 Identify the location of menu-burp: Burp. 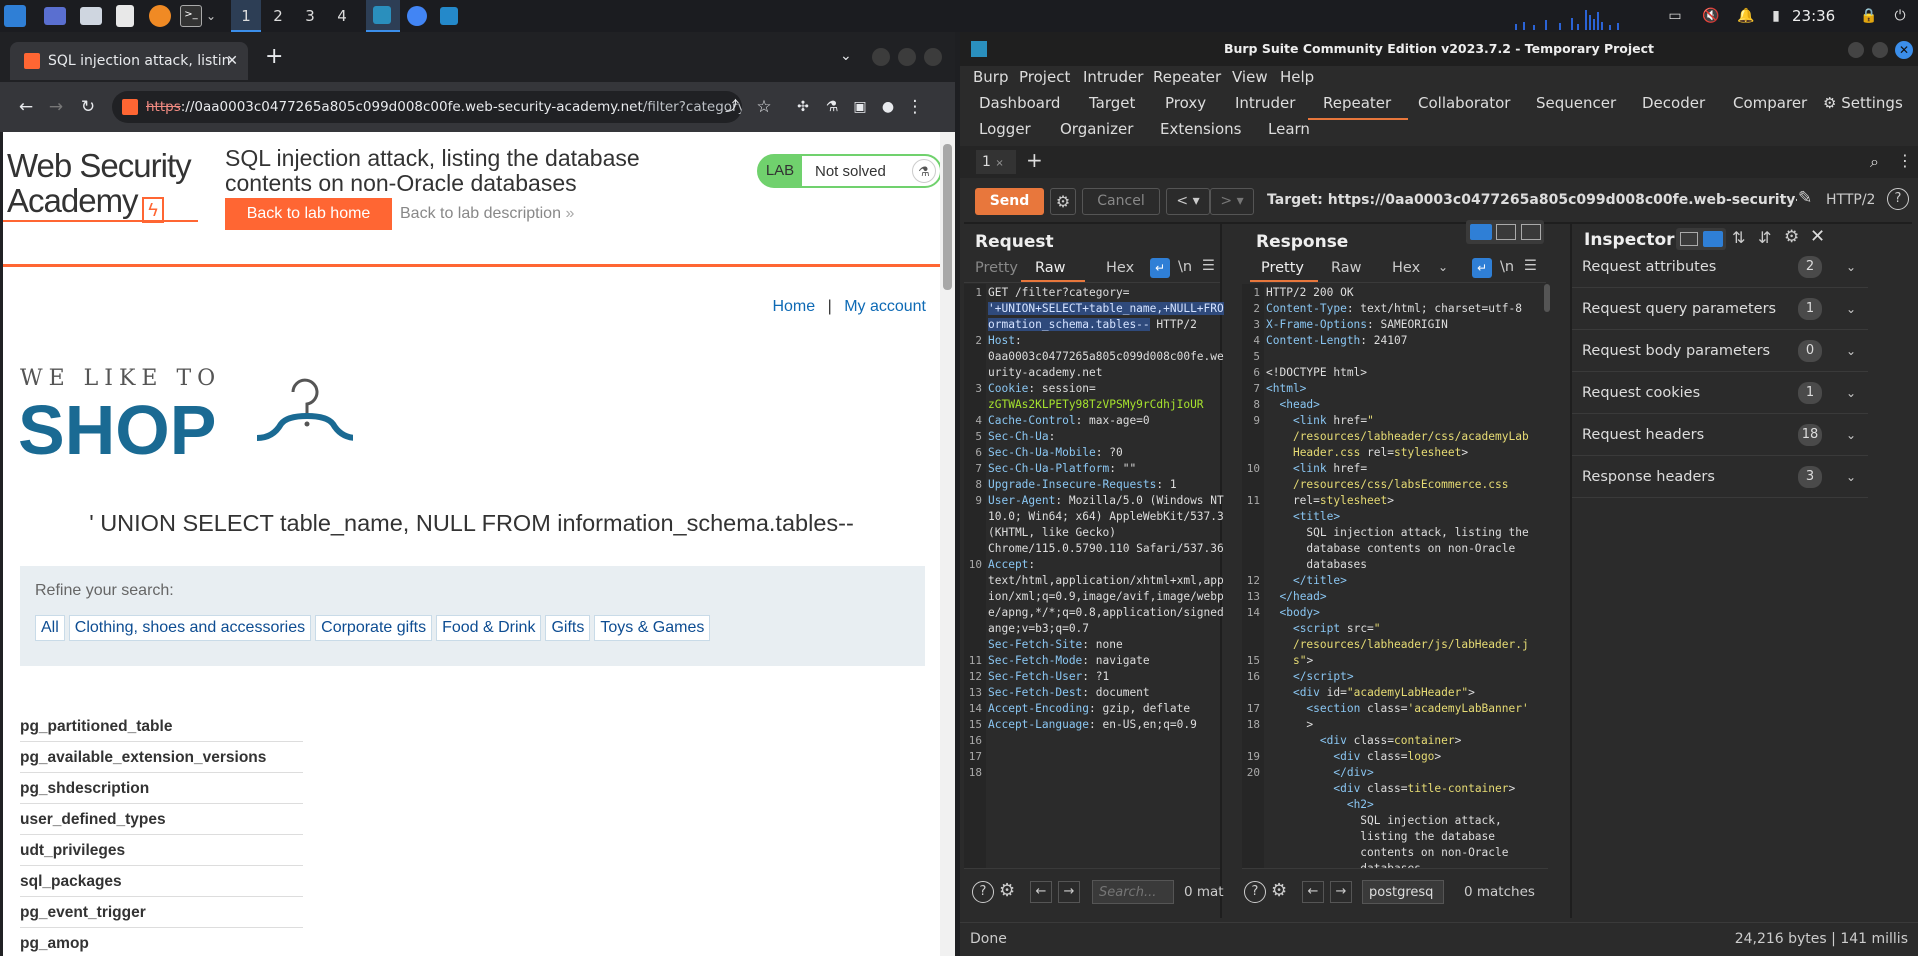
(991, 77).